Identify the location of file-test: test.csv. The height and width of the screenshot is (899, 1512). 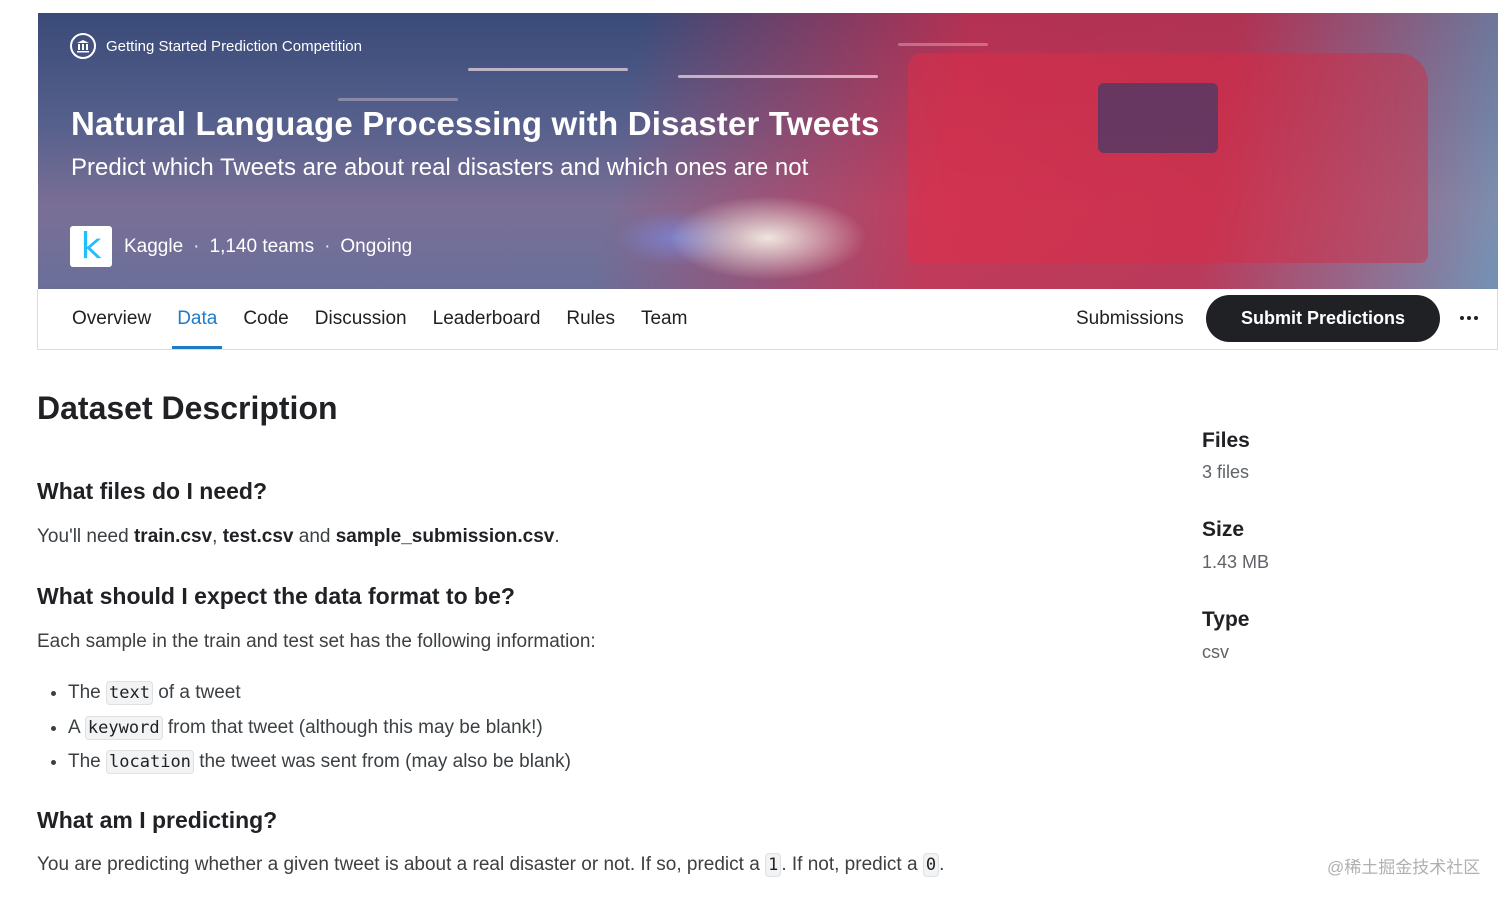
(258, 536).